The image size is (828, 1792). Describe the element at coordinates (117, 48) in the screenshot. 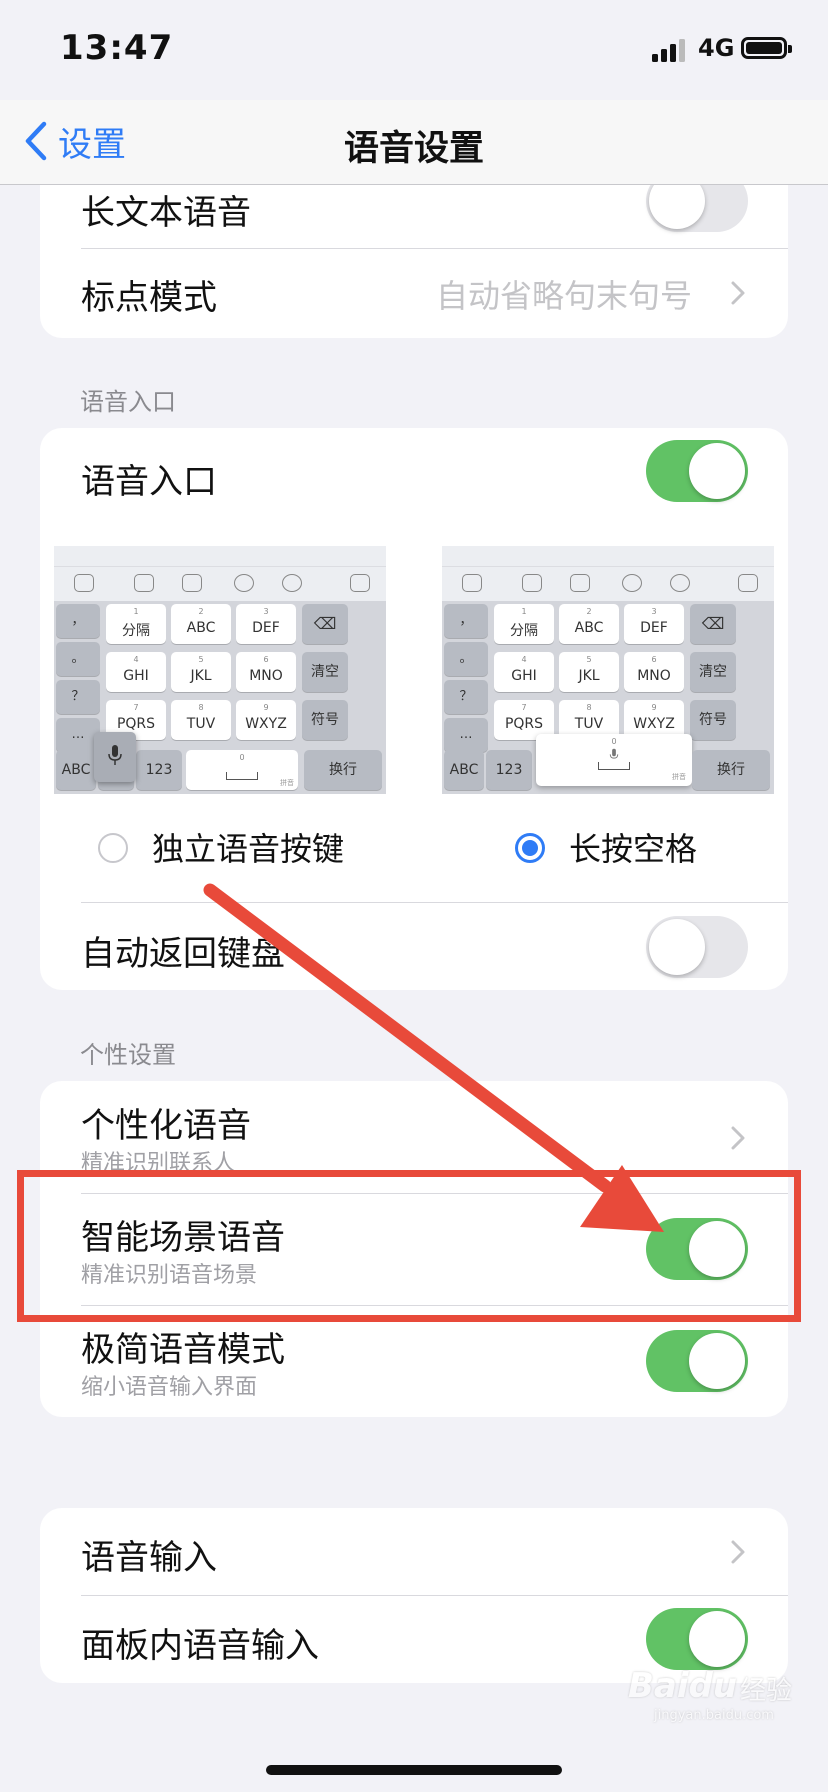

I see `status-time: 13:47` at that location.